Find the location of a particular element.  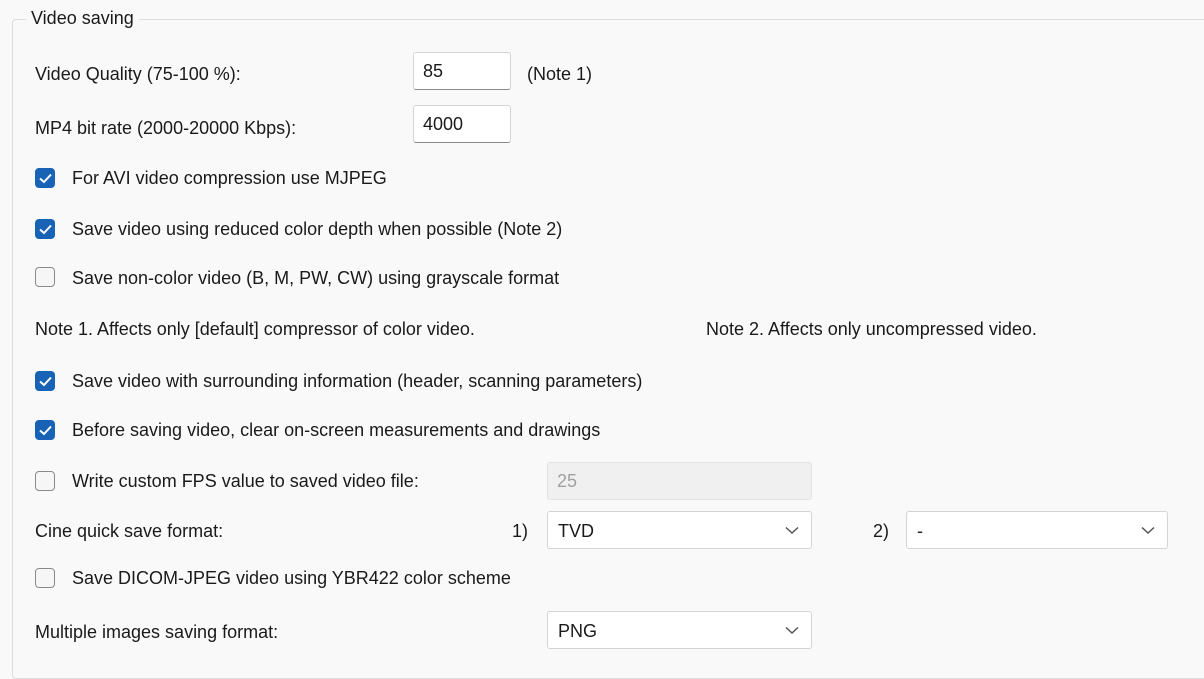

dicom-ybr-checkbox is located at coordinates (45, 578).